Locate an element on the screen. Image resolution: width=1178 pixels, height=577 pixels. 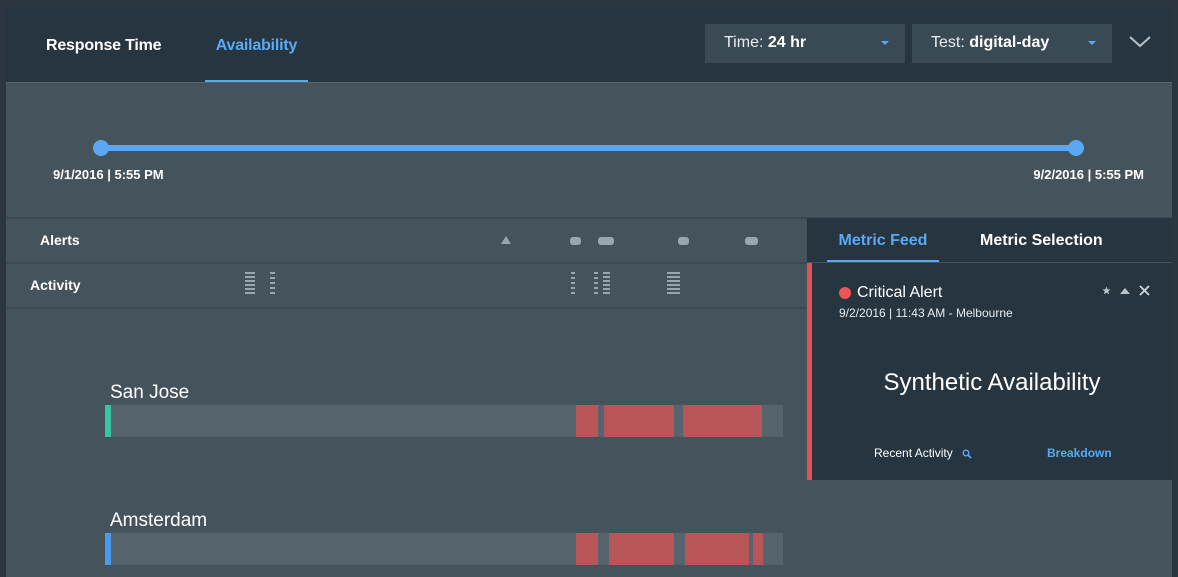
test-dropdown: Test: digital-day is located at coordinates (1012, 43).